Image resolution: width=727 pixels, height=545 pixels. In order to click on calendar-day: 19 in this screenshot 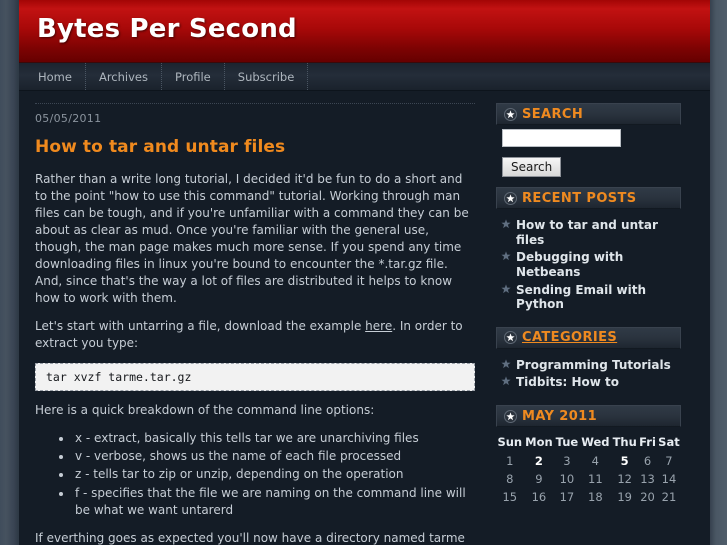, I will do `click(624, 497)`.